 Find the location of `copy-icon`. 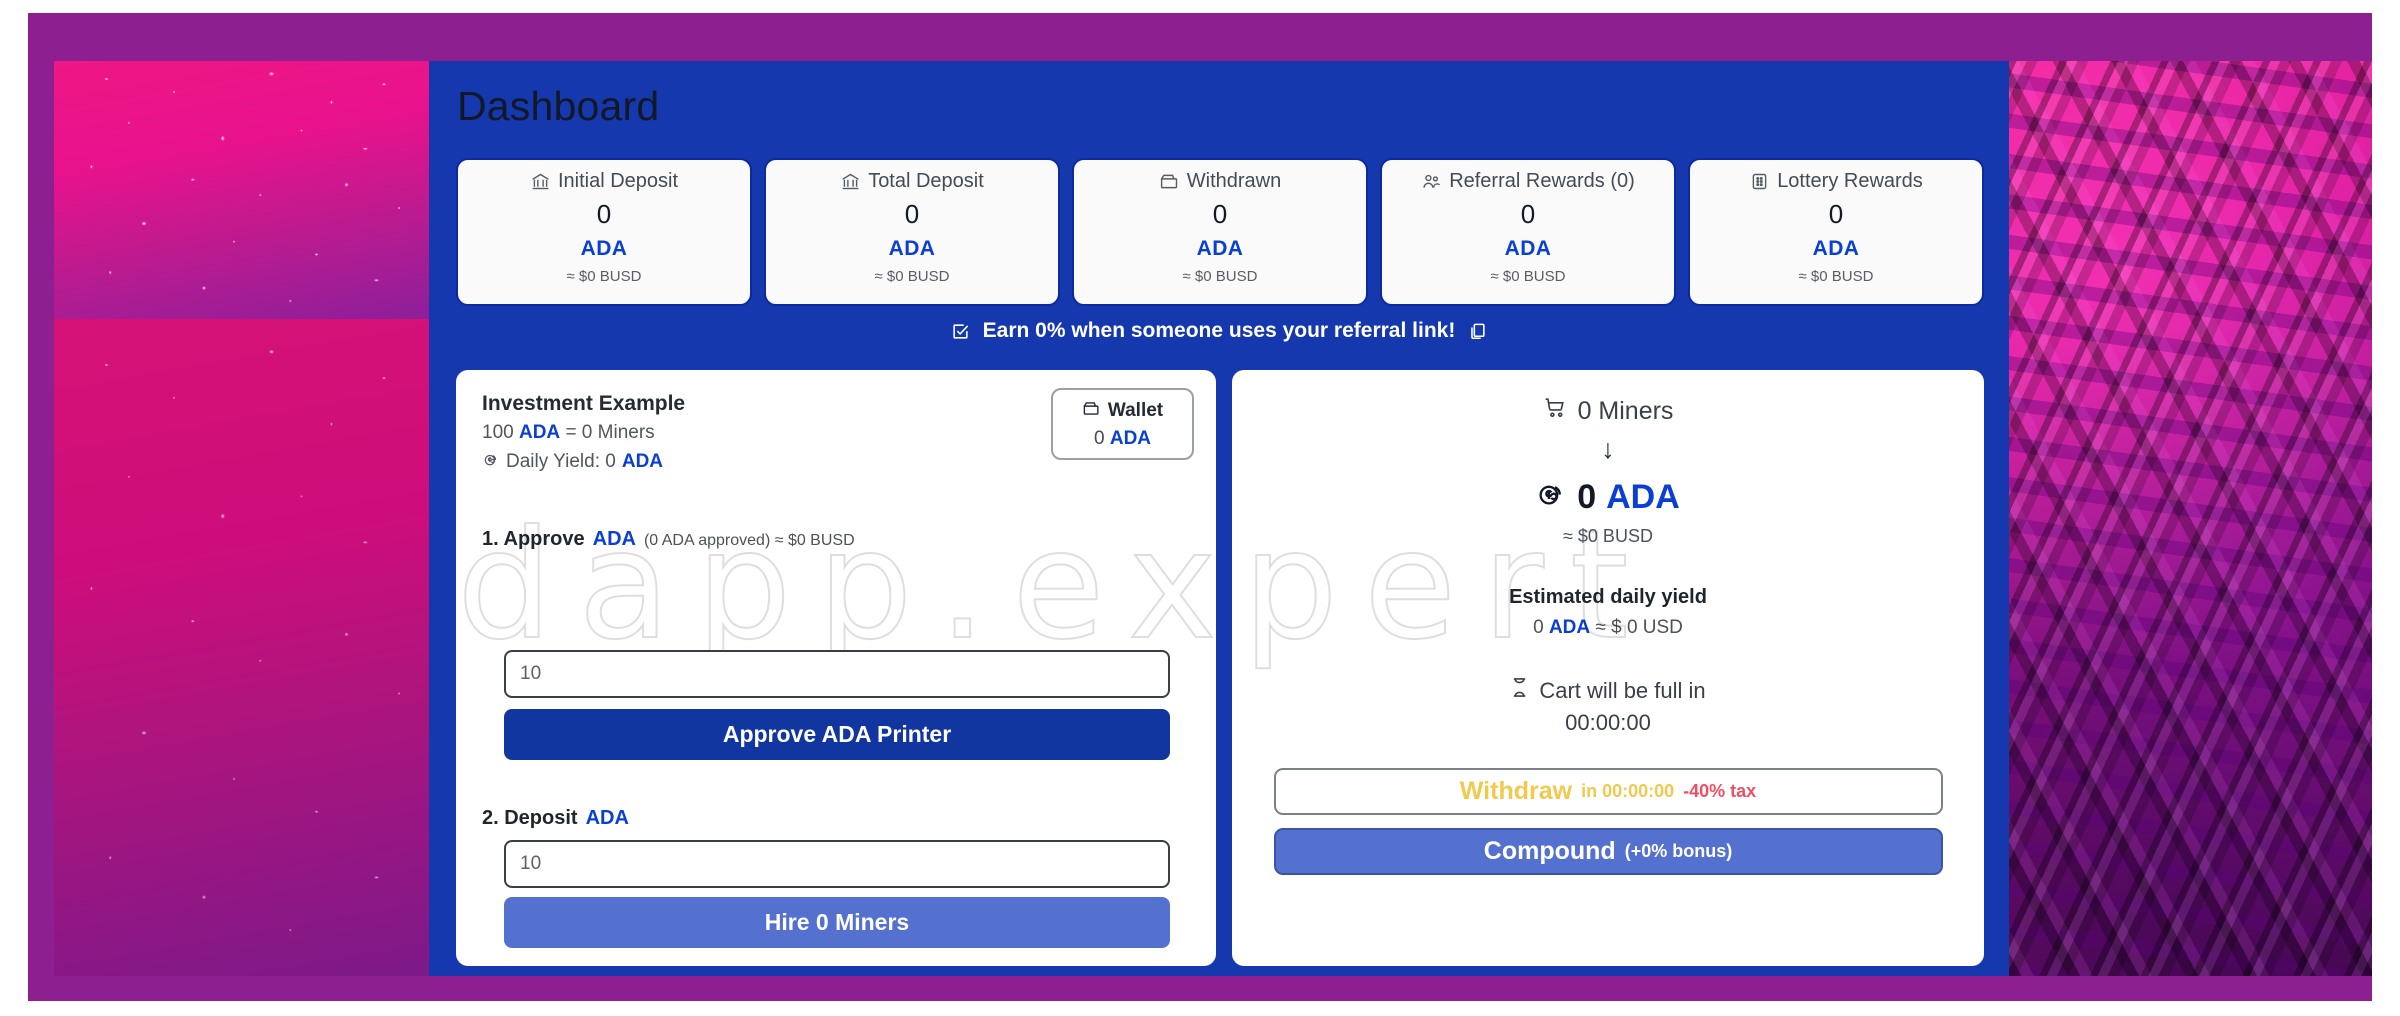

copy-icon is located at coordinates (1477, 331).